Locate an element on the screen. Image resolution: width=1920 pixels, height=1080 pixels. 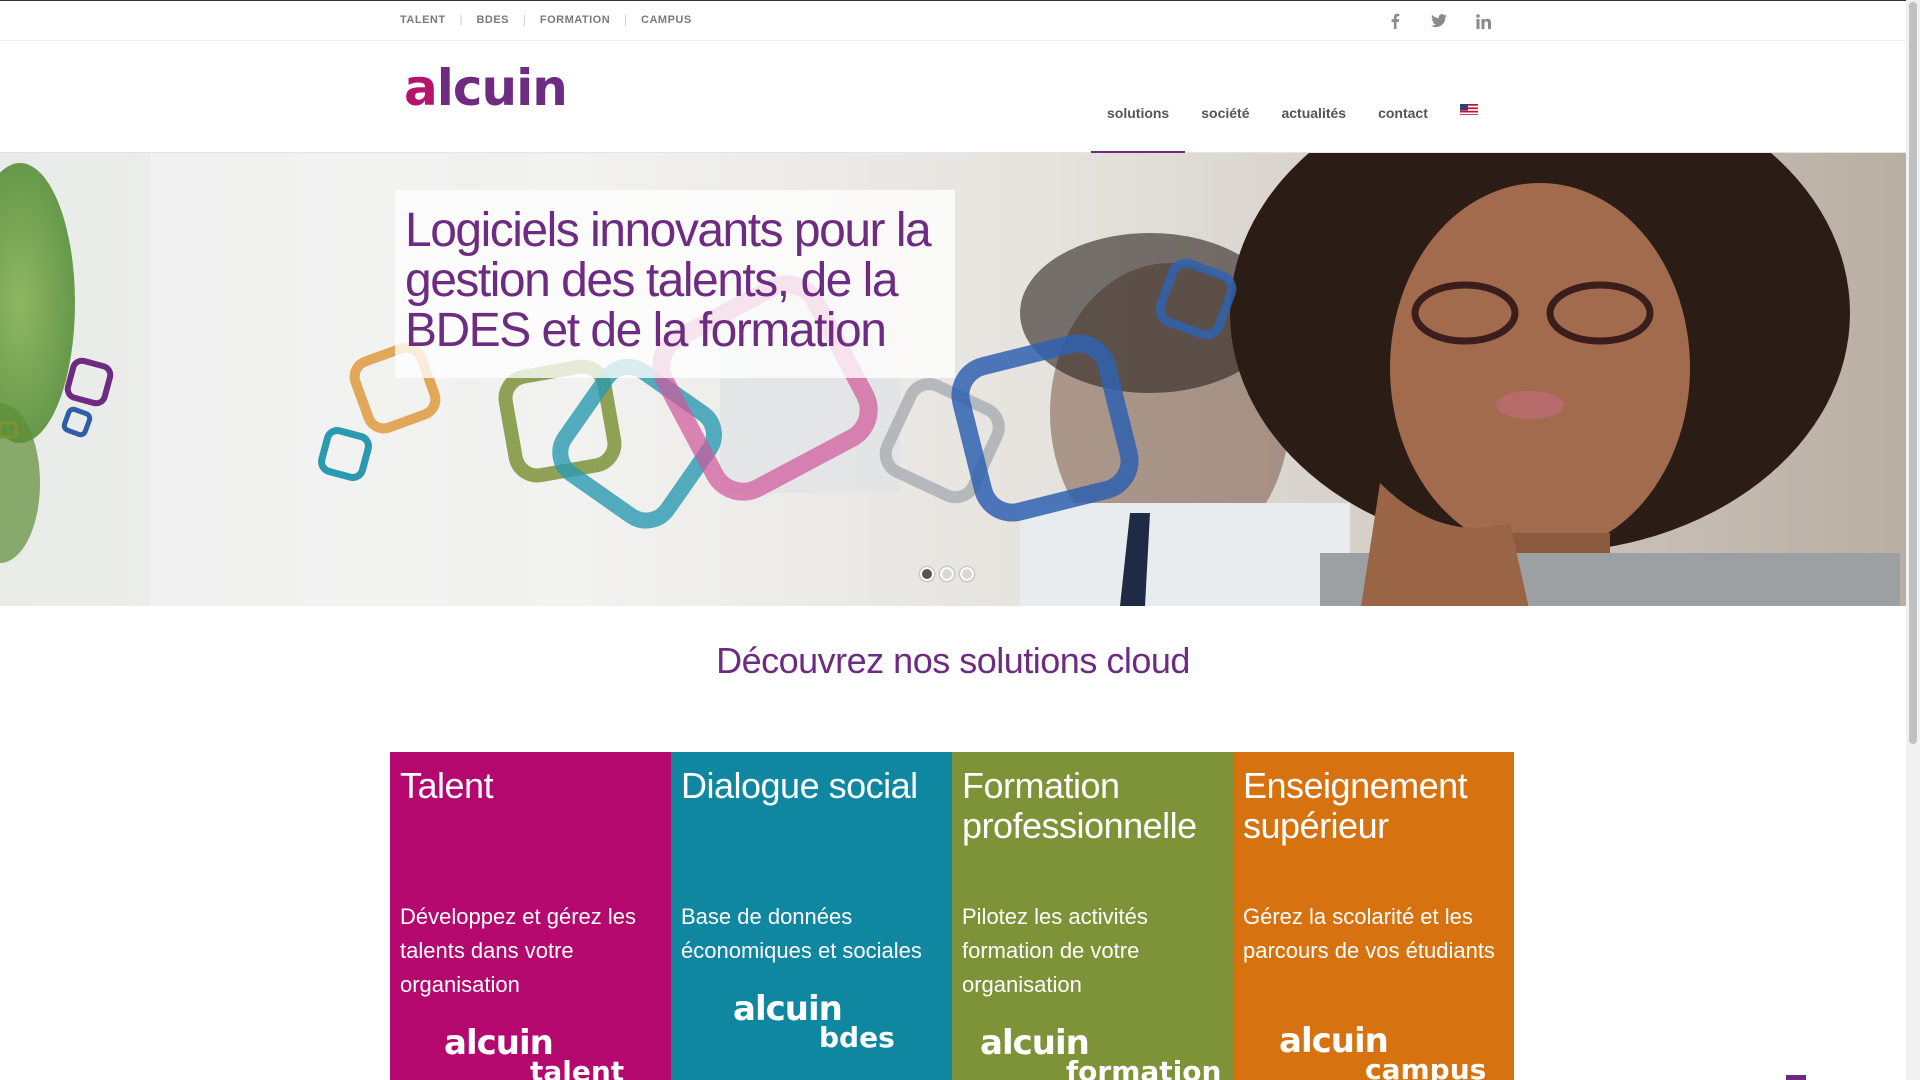
solutions-title: Découvrez nos solutions cloud is located at coordinates (953, 660).